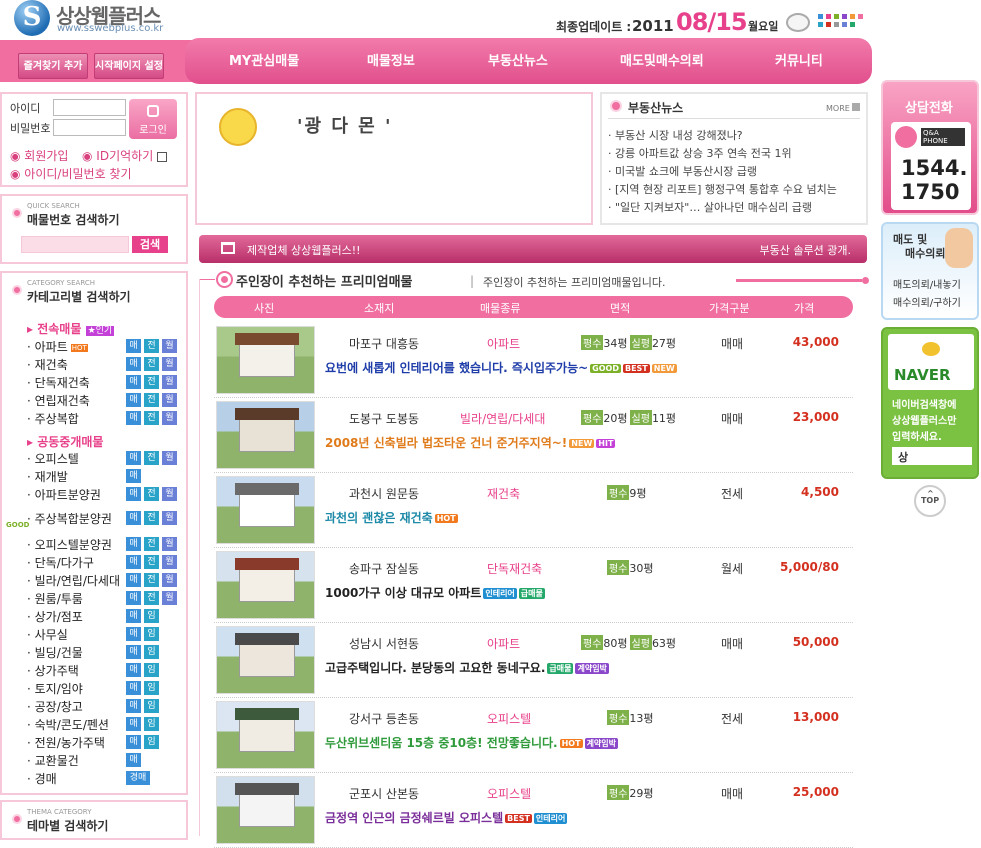  Describe the element at coordinates (57, 346) in the screenshot. I see `category-item: · 아파트 HOT` at that location.